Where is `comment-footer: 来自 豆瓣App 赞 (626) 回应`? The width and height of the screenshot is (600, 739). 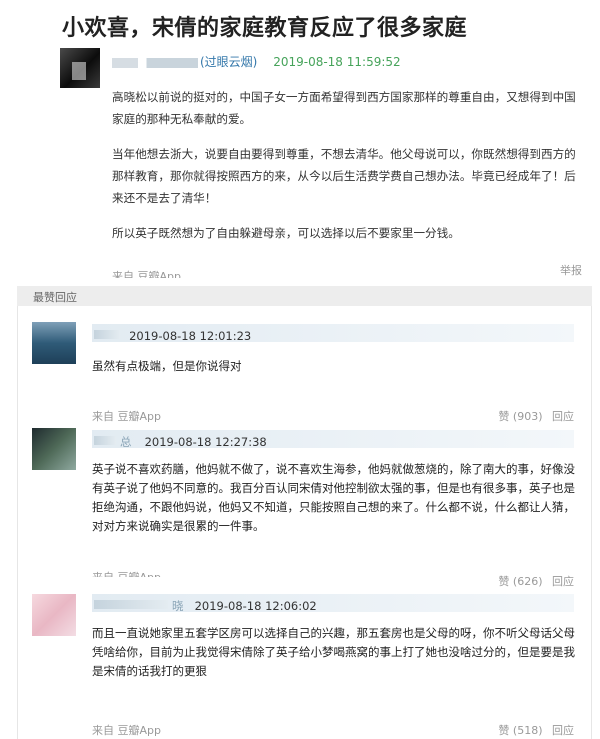 comment-footer: 来自 豆瓣App 赞 (626) 回应 is located at coordinates (333, 580).